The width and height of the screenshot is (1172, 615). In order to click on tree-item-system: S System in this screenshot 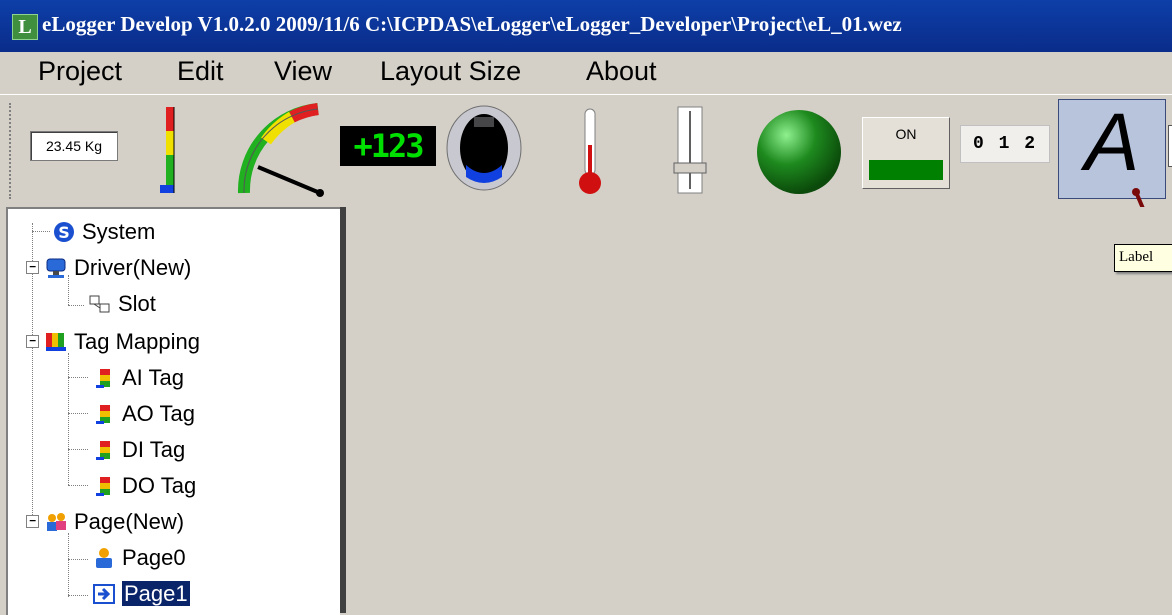, I will do `click(103, 232)`.